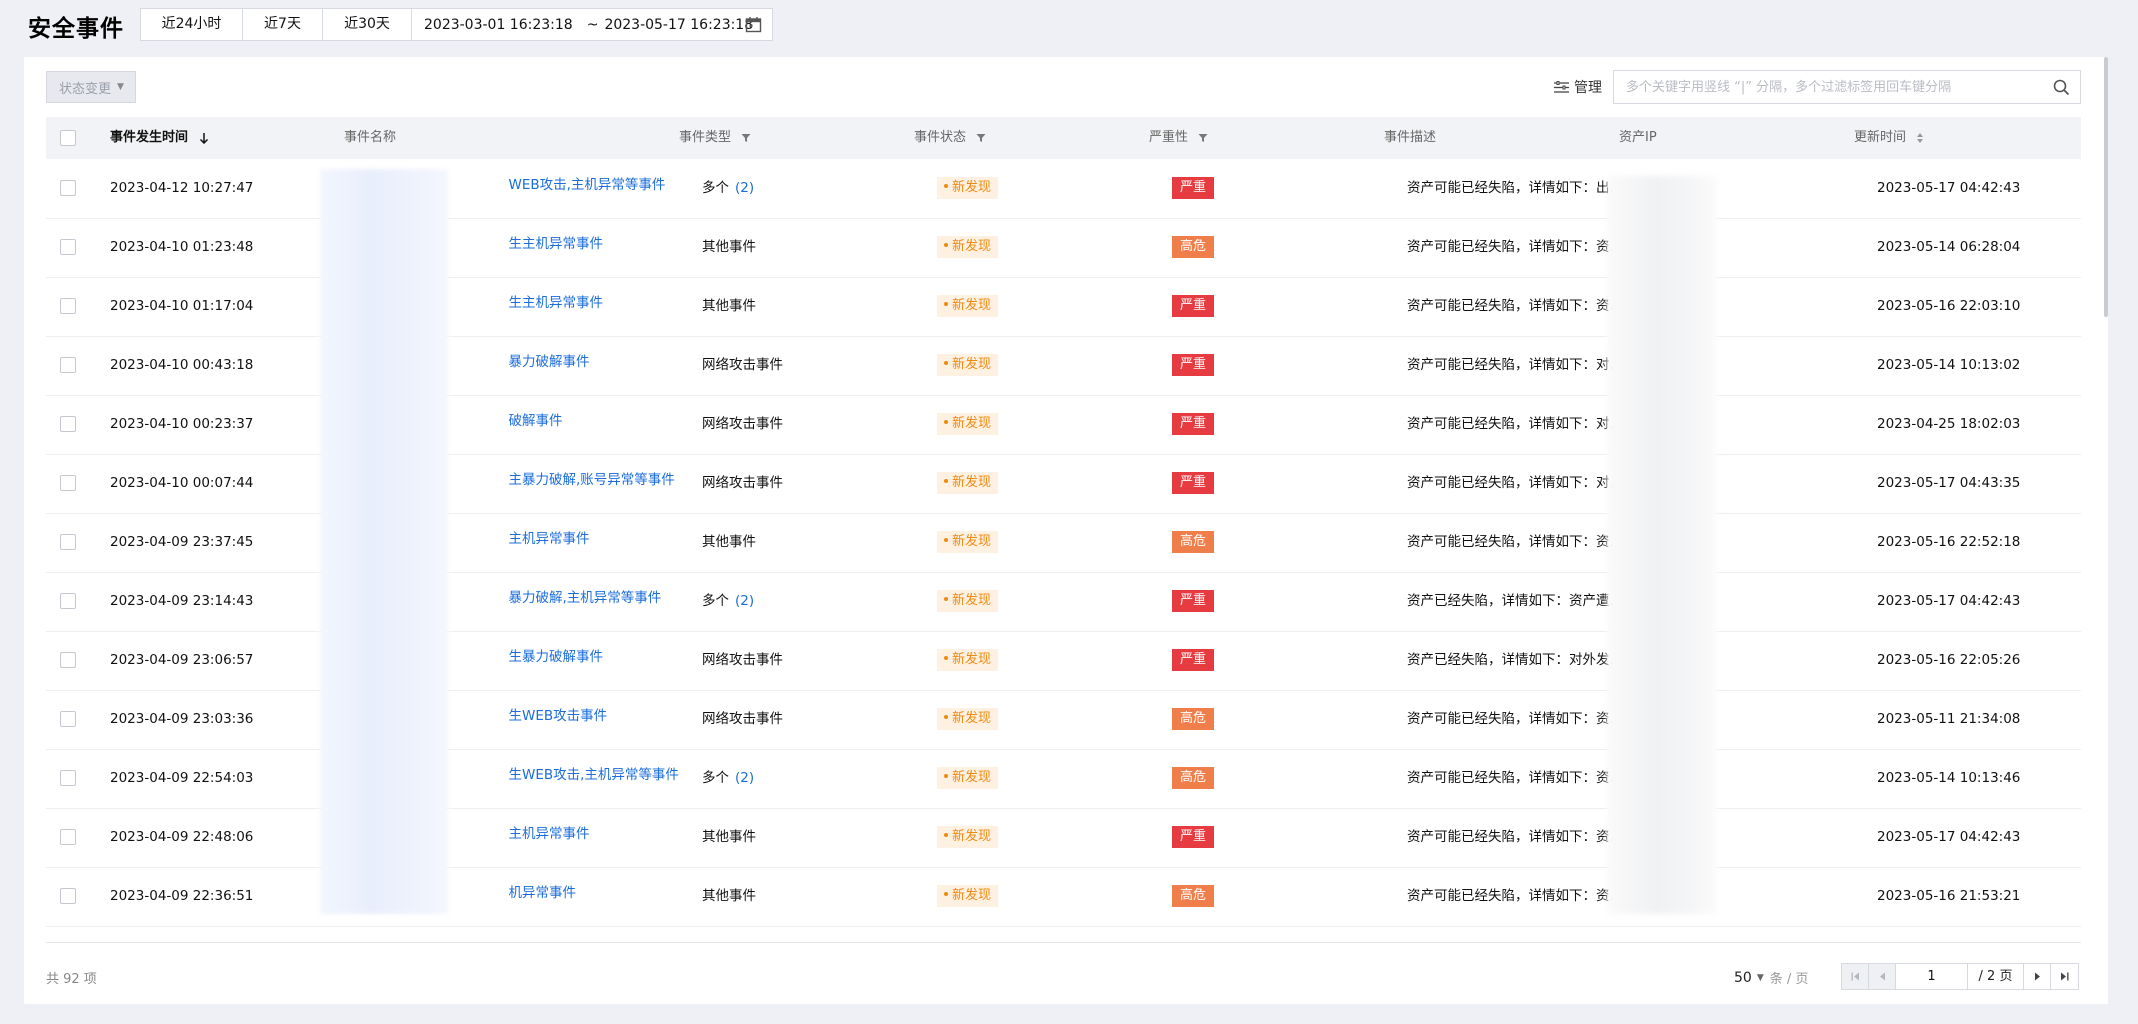  What do you see at coordinates (498, 24) in the screenshot?
I see `date-start: 2023-03-01 16:23:18` at bounding box center [498, 24].